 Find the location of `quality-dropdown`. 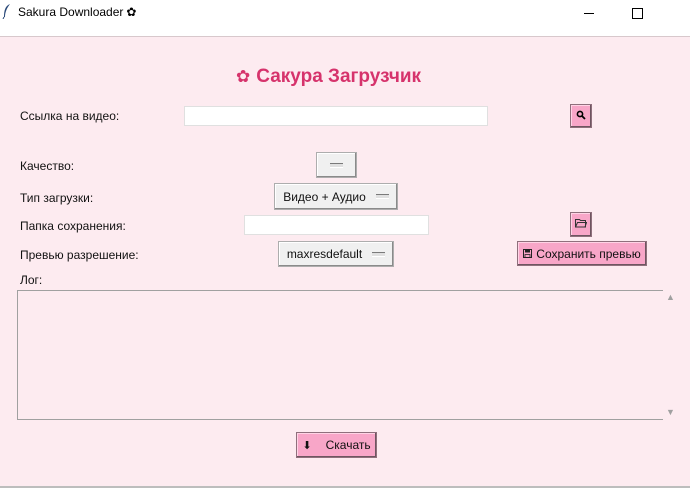

quality-dropdown is located at coordinates (336, 165).